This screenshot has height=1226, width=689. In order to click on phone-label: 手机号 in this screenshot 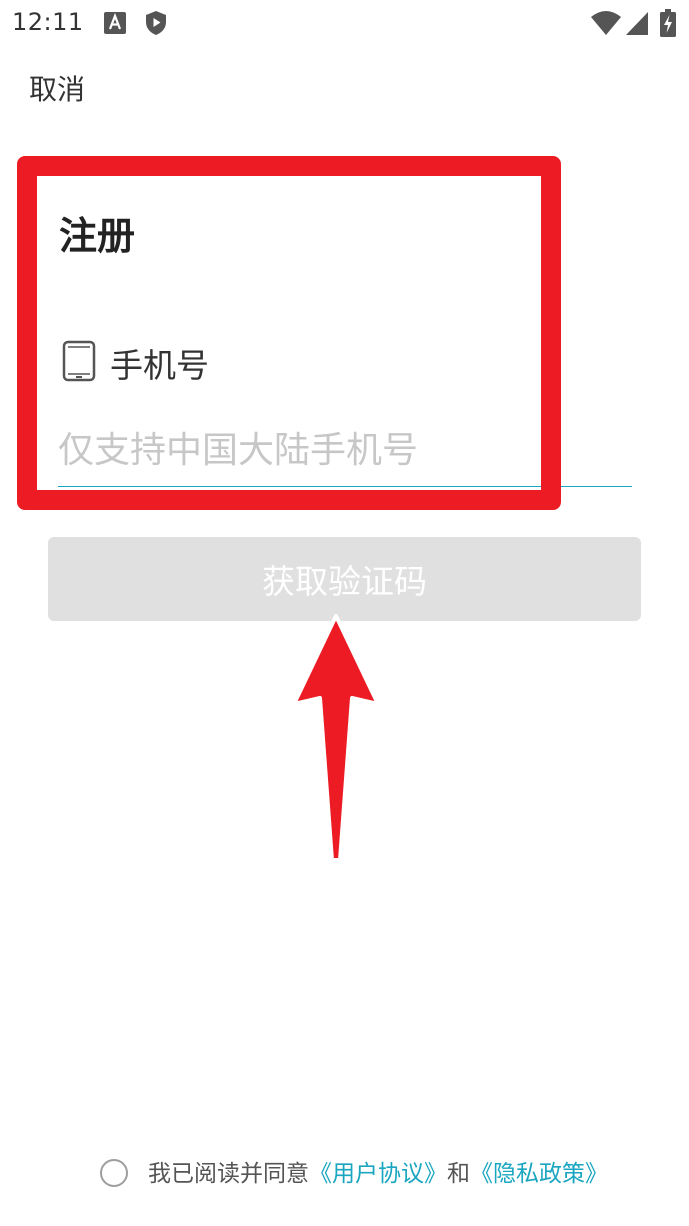, I will do `click(159, 365)`.